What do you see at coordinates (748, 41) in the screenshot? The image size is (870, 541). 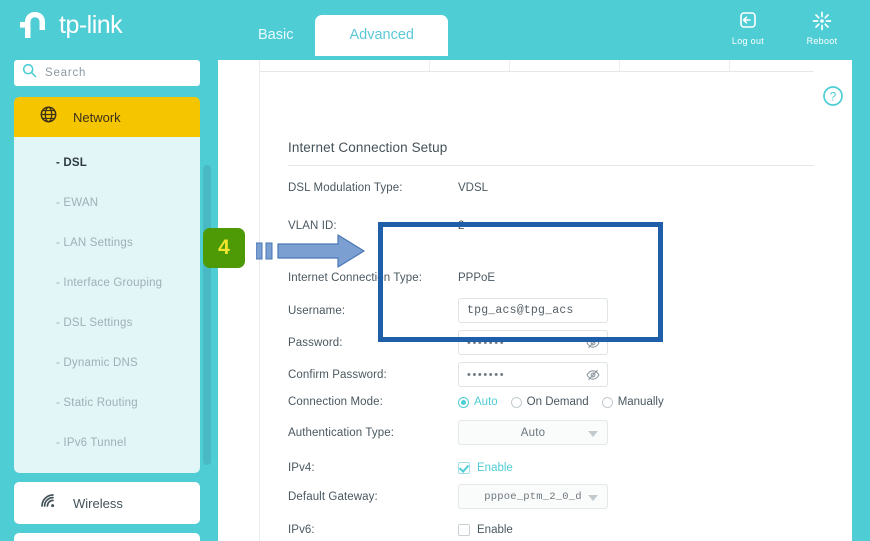 I see `logout-label: Log out` at bounding box center [748, 41].